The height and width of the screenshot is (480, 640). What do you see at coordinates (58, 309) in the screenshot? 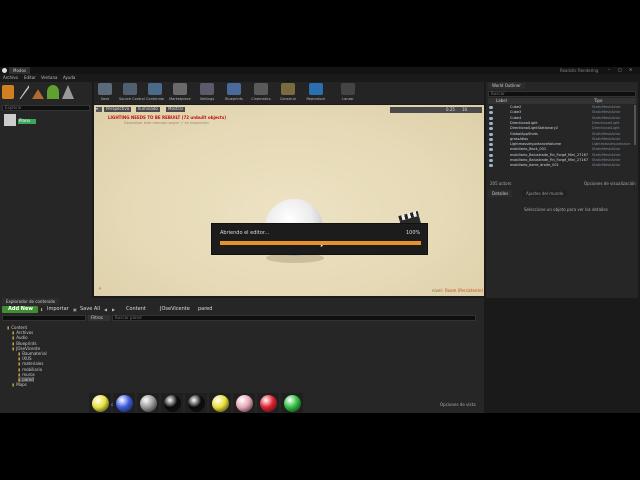
I see `import-button: Importar` at bounding box center [58, 309].